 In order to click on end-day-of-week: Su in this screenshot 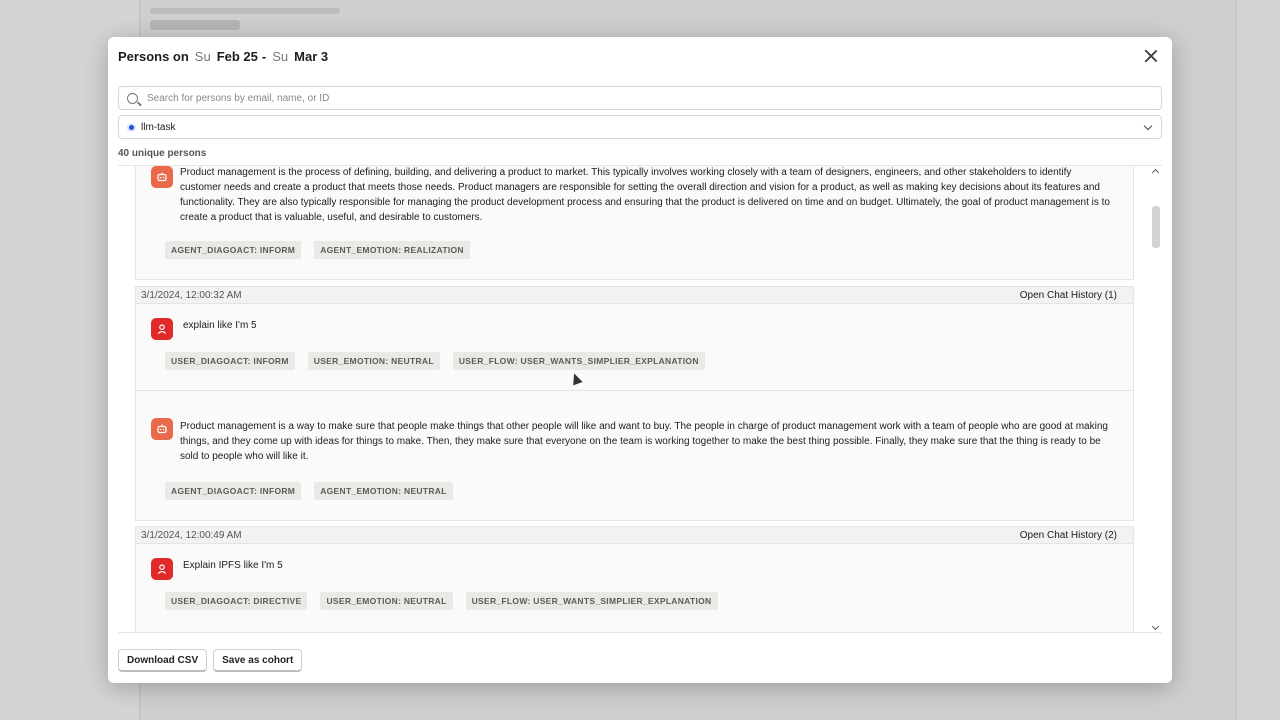, I will do `click(280, 56)`.